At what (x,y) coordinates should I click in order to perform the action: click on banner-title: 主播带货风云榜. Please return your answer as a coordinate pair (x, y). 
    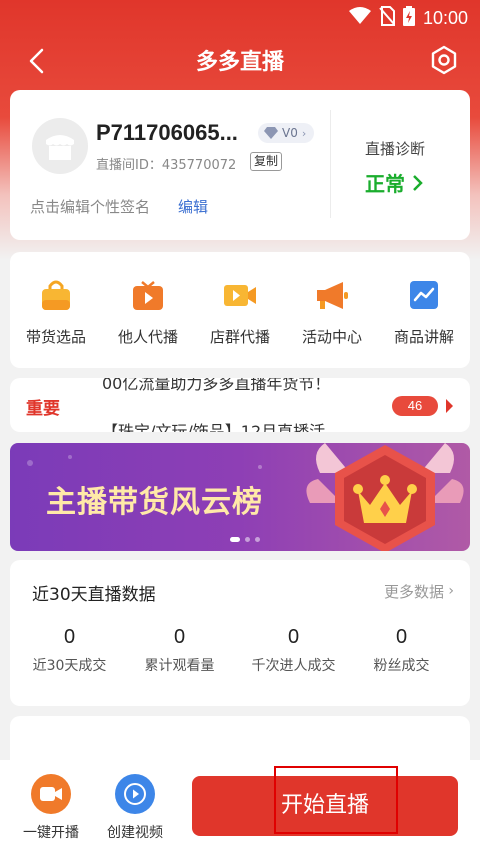
    Looking at the image, I should click on (154, 502).